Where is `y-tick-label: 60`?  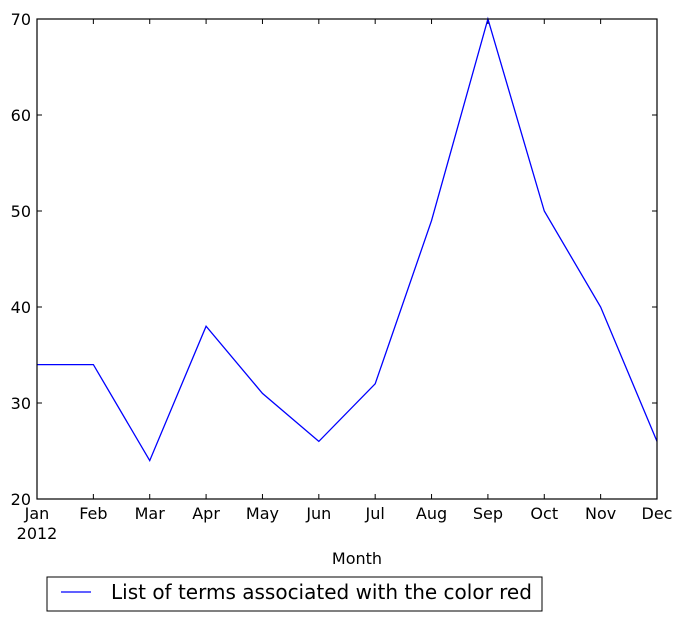
y-tick-label: 60 is located at coordinates (21, 115).